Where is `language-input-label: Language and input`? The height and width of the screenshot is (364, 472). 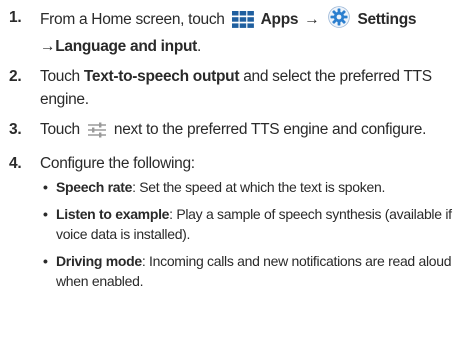 language-input-label: Language and input is located at coordinates (126, 46).